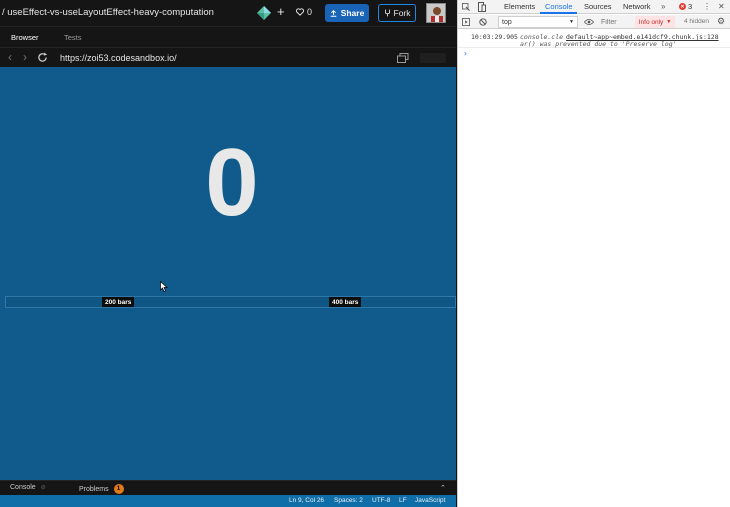 Image resolution: width=730 pixels, height=507 pixels. I want to click on tab-sources: Sources, so click(598, 6).